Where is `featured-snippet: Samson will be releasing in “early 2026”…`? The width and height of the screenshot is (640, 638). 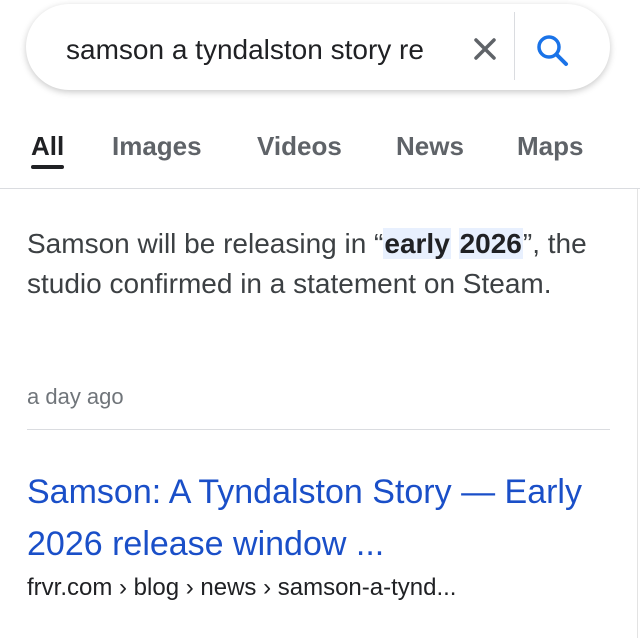 featured-snippet: Samson will be releasing in “early 2026”… is located at coordinates (307, 264).